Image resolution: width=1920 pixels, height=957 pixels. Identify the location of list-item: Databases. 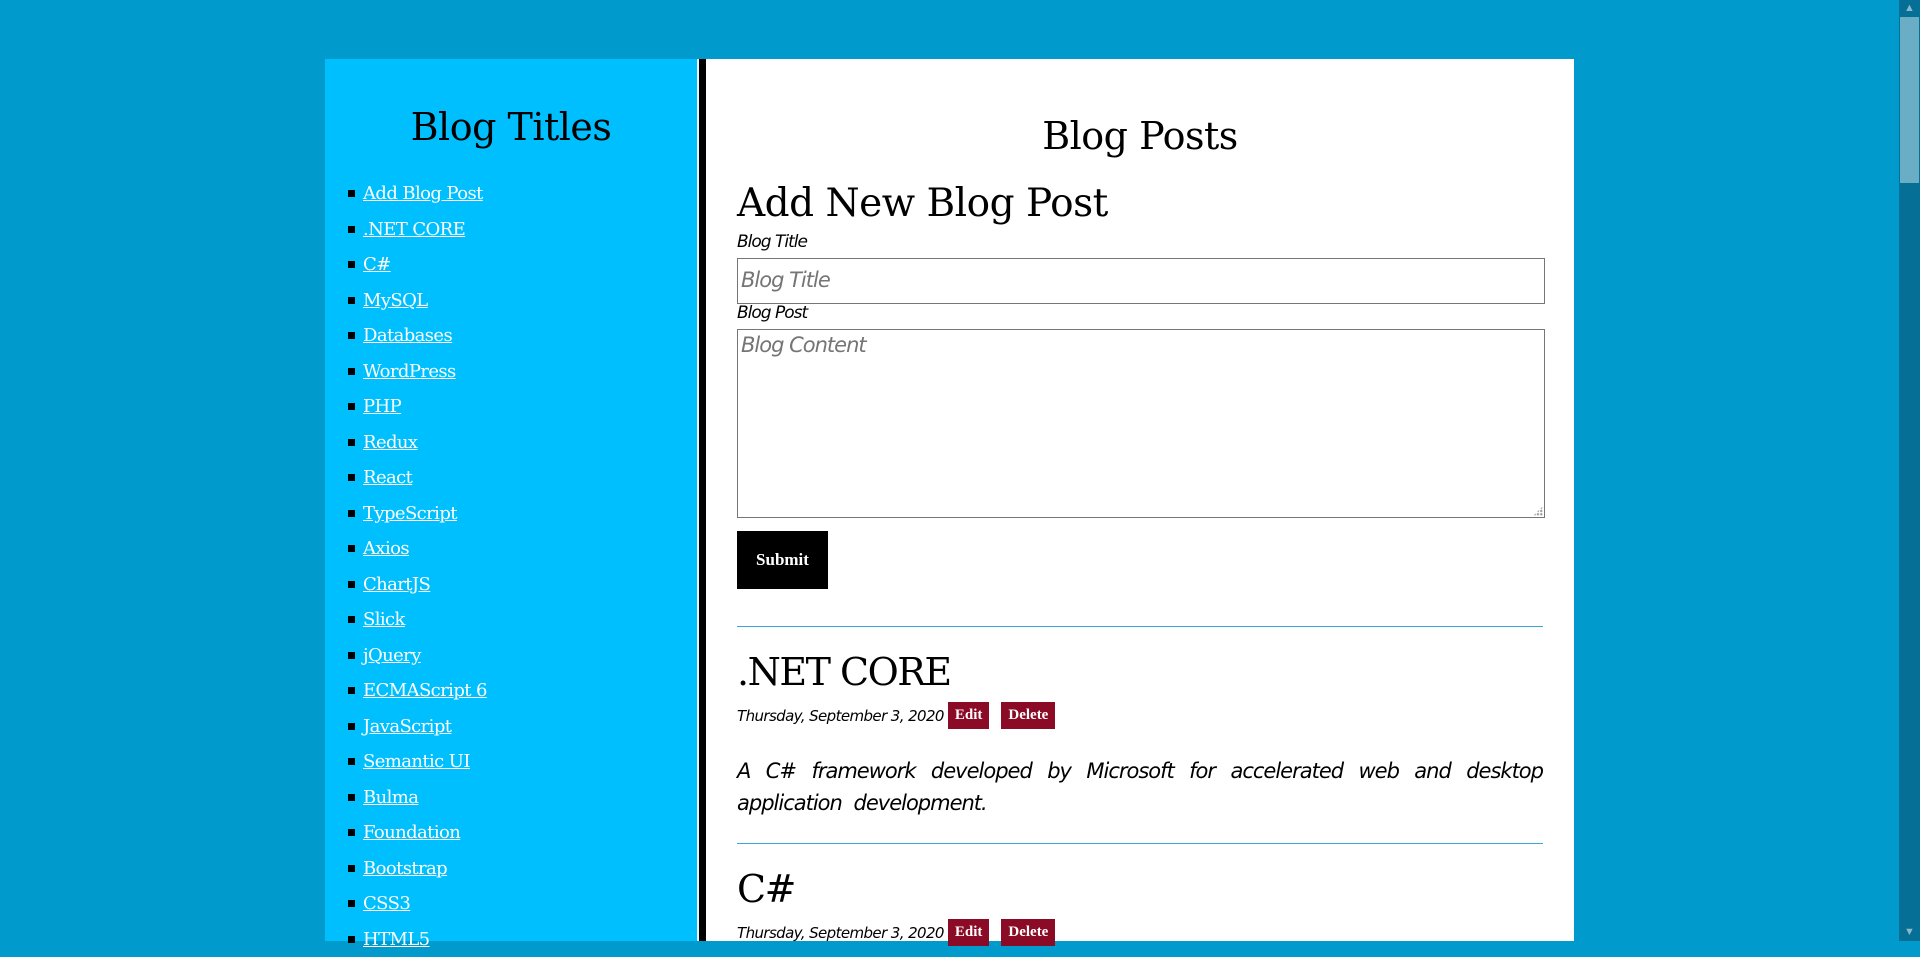
(417, 336).